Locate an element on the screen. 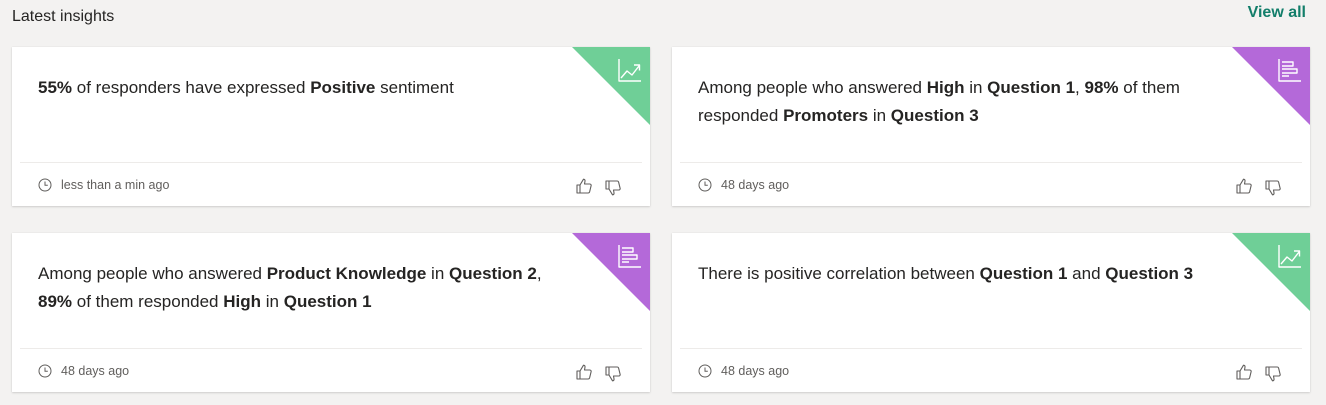 This screenshot has height=405, width=1326. insight-text-segment: and is located at coordinates (1086, 273).